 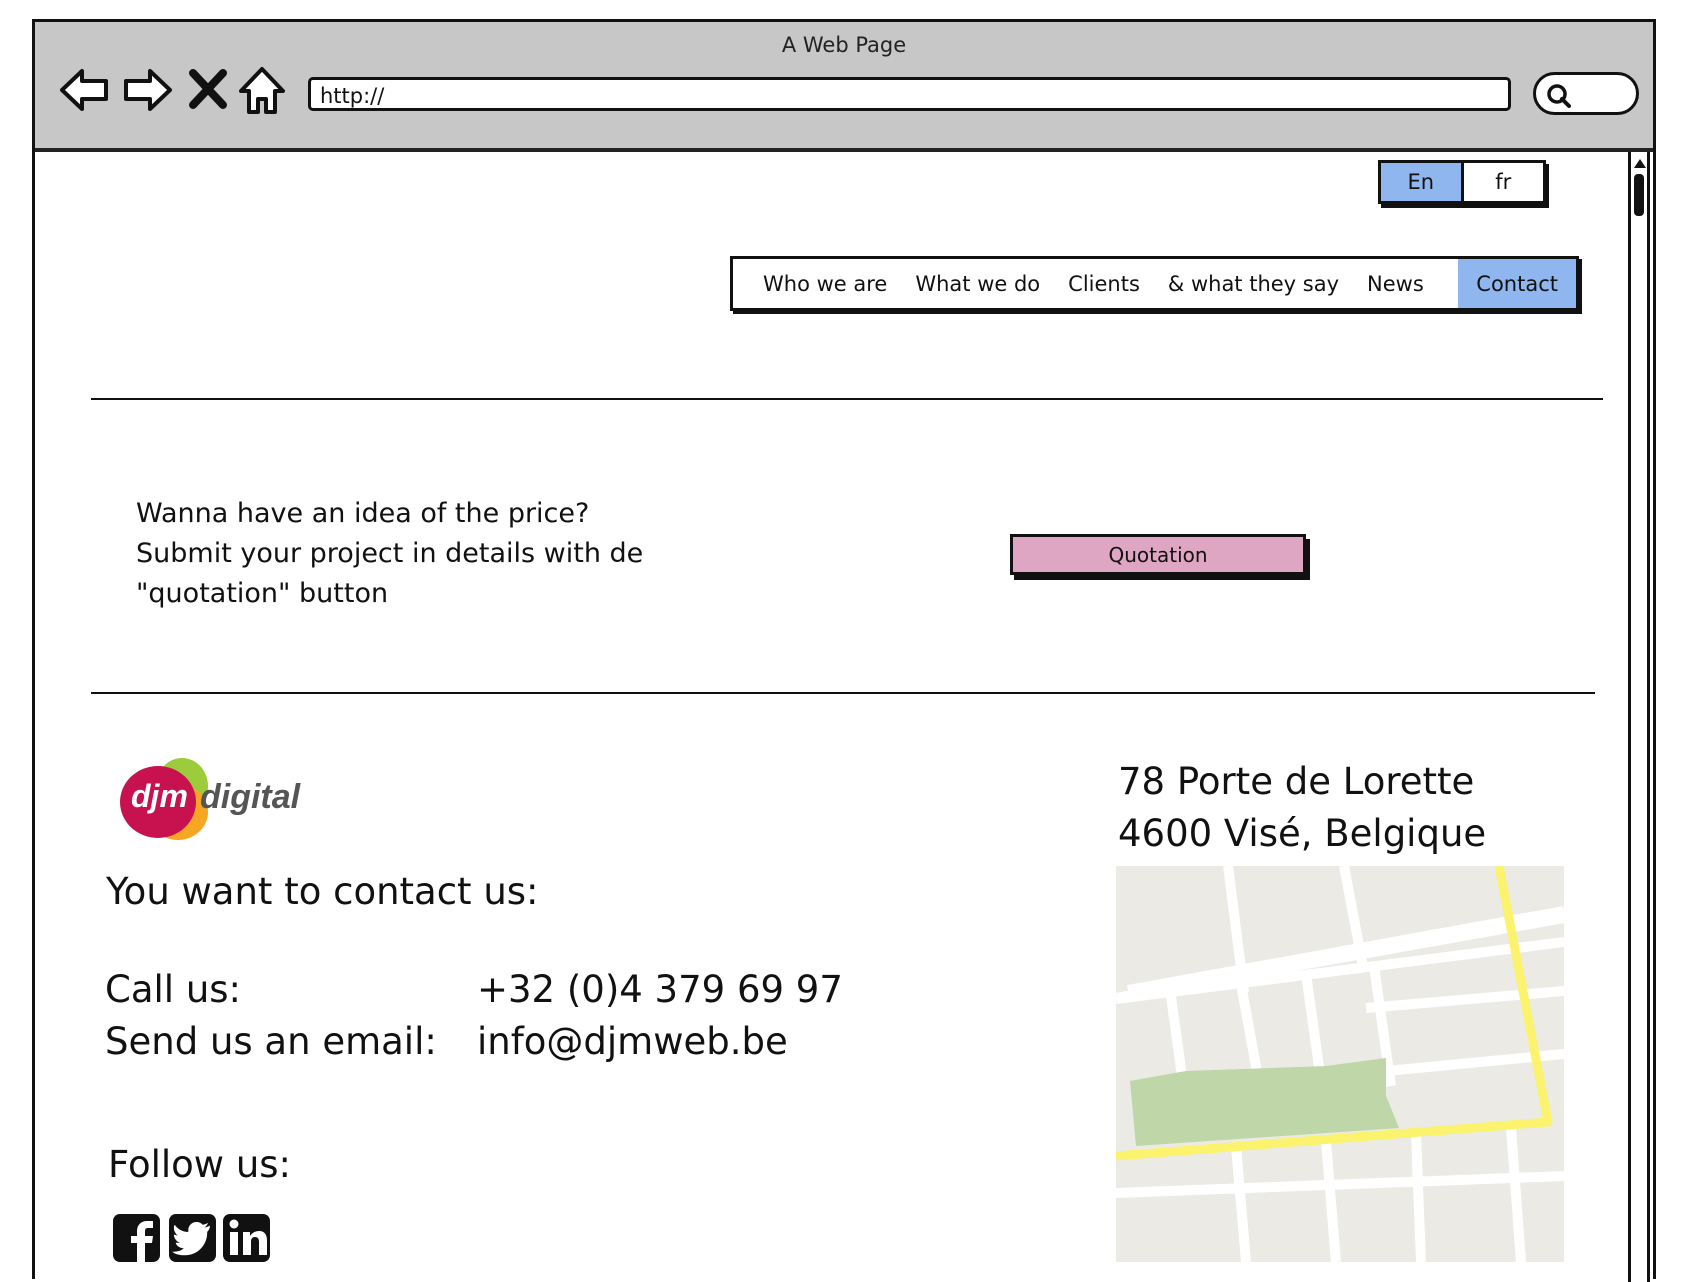 I want to click on contact-heading: You want to contact us:, so click(x=322, y=891).